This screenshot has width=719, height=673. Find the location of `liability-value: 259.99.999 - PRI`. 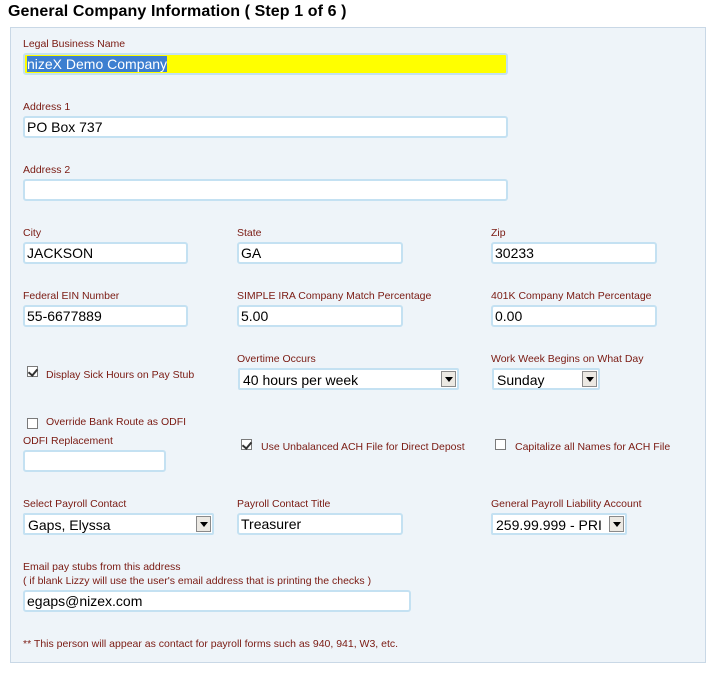

liability-value: 259.99.999 - PRI is located at coordinates (549, 525).